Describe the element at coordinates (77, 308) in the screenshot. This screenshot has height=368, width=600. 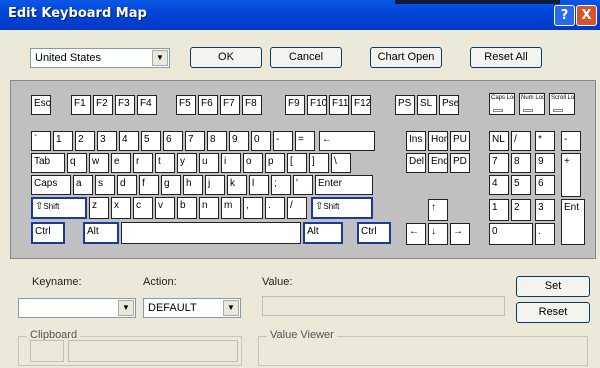
I see `keyname-select: ▼` at that location.